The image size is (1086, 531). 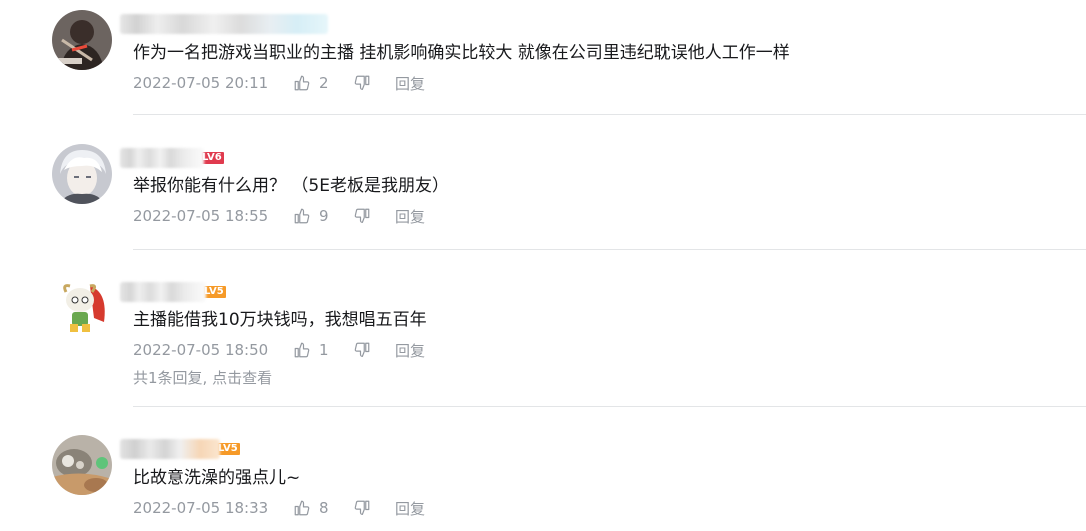 I want to click on goat-hero-avatar, so click(x=82, y=308).